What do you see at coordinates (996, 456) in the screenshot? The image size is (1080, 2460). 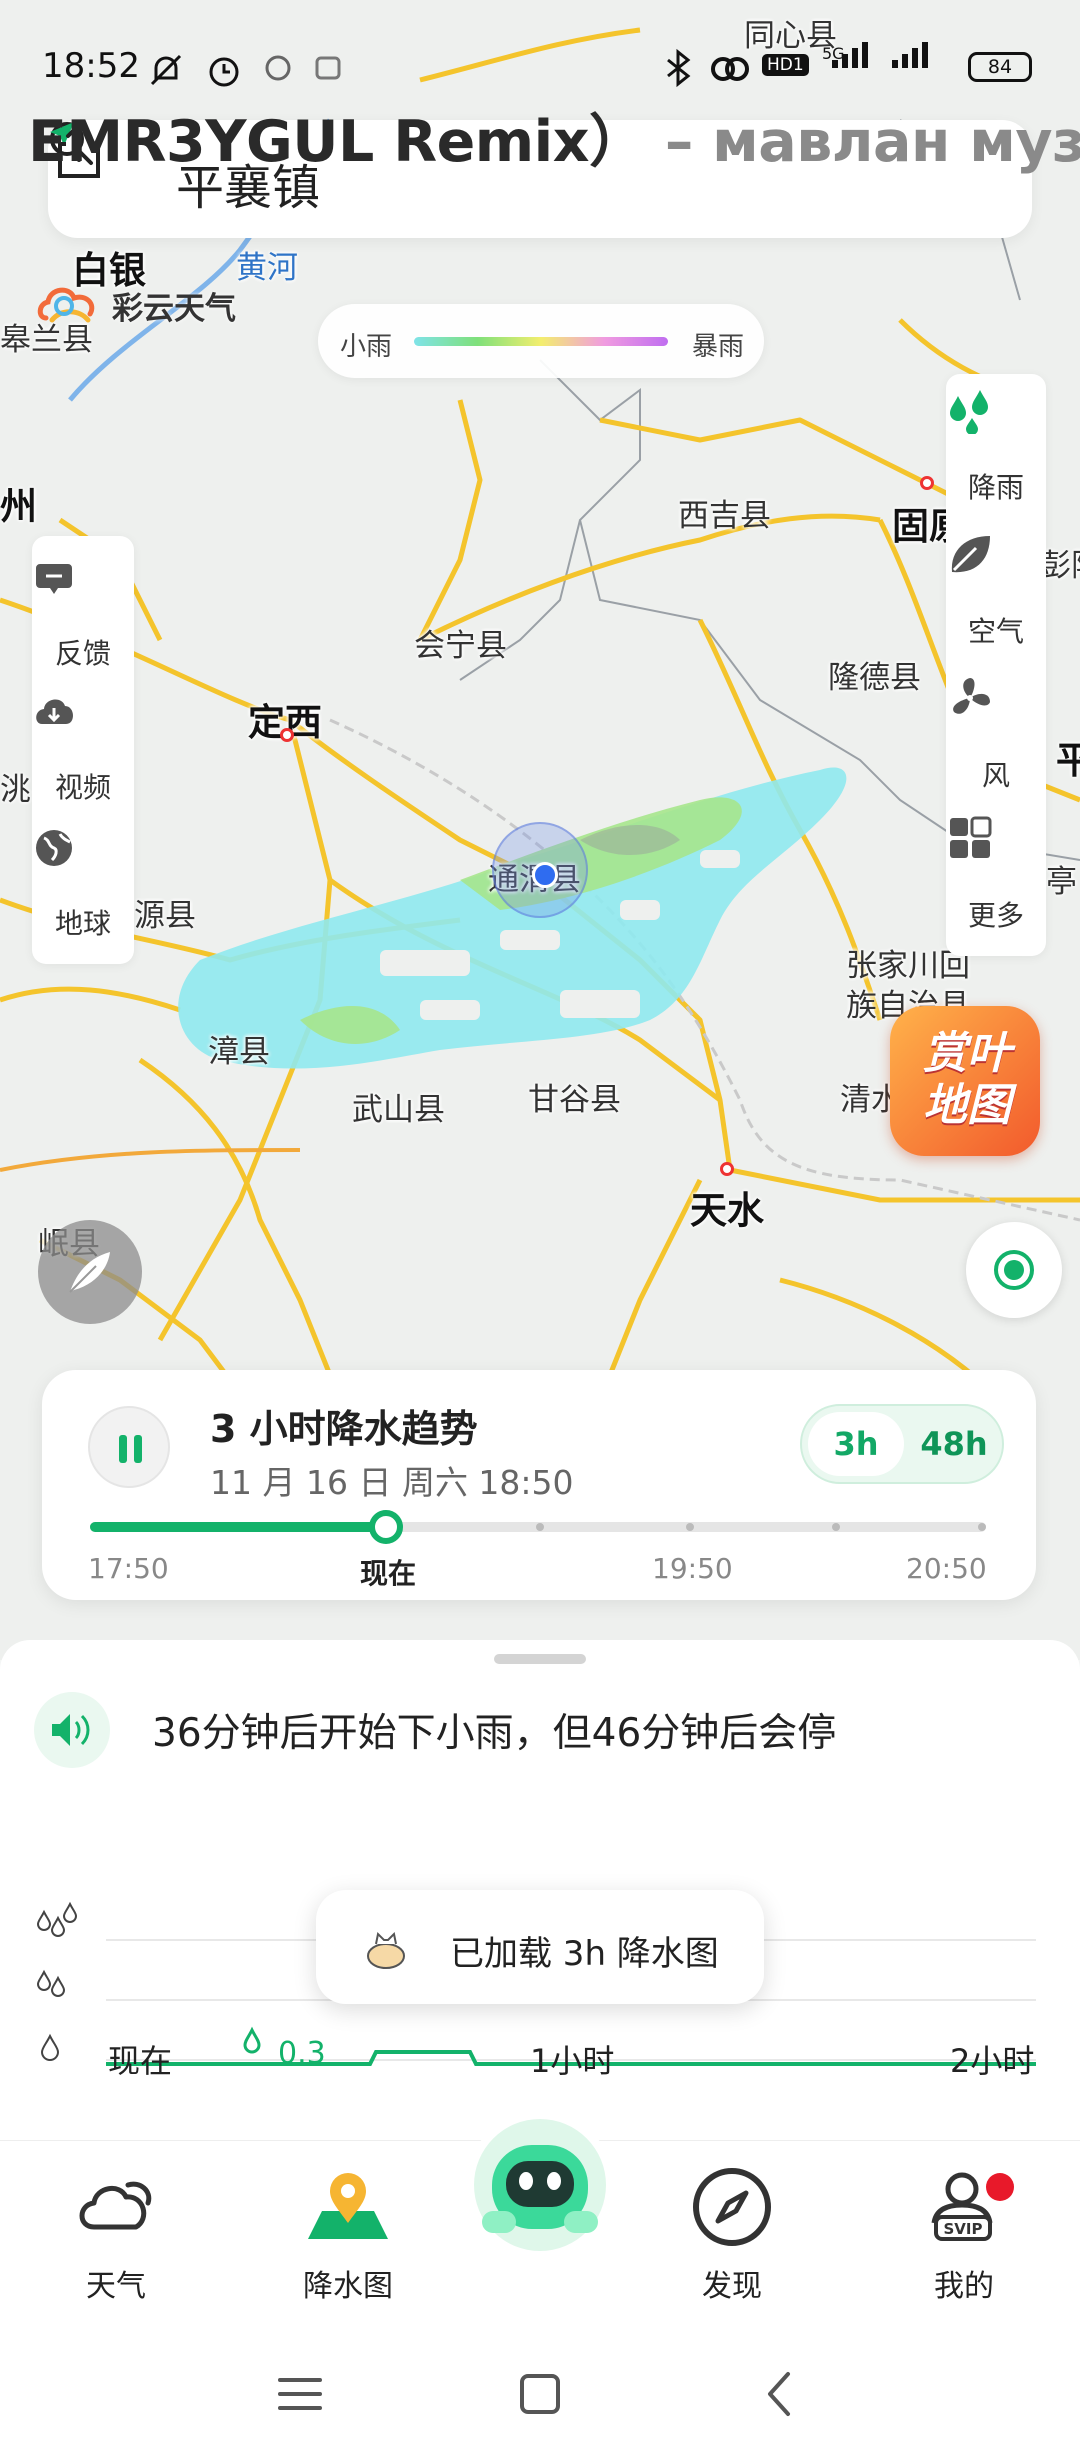 I see `layer-rain-button: 降雨` at bounding box center [996, 456].